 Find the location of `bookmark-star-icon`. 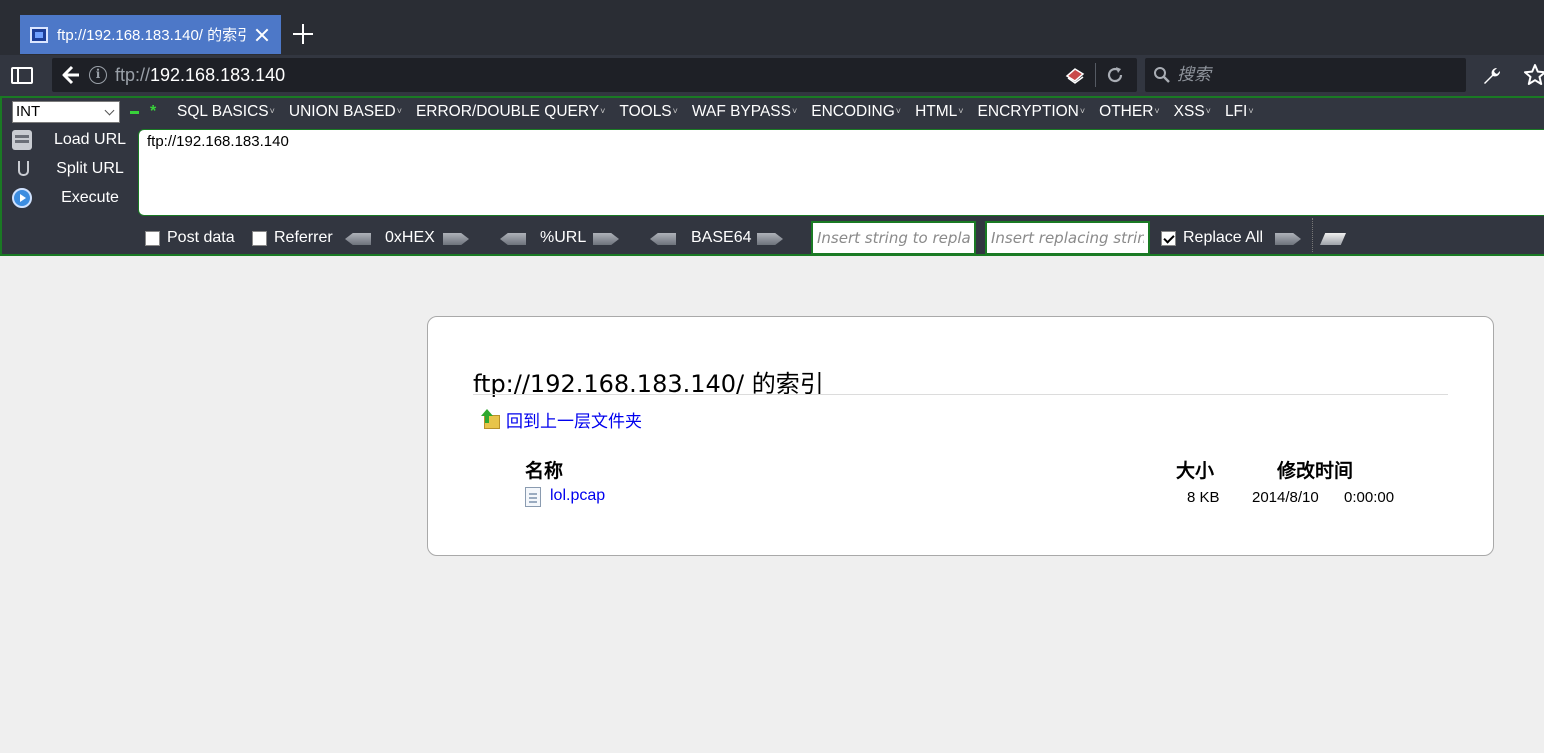

bookmark-star-icon is located at coordinates (1533, 75).